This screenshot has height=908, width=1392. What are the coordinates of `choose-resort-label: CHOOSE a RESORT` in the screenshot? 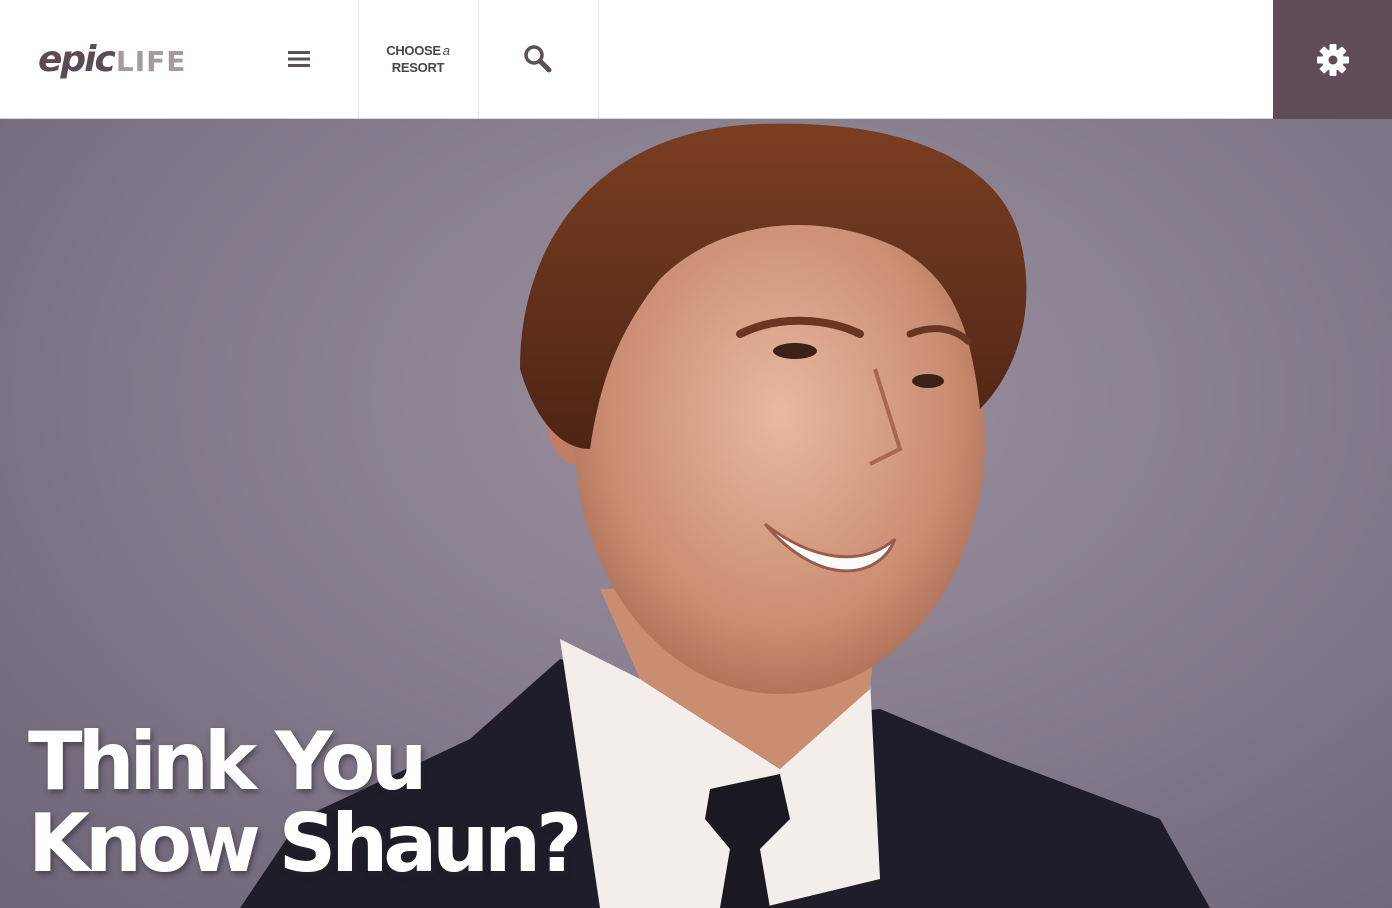 It's located at (418, 59).